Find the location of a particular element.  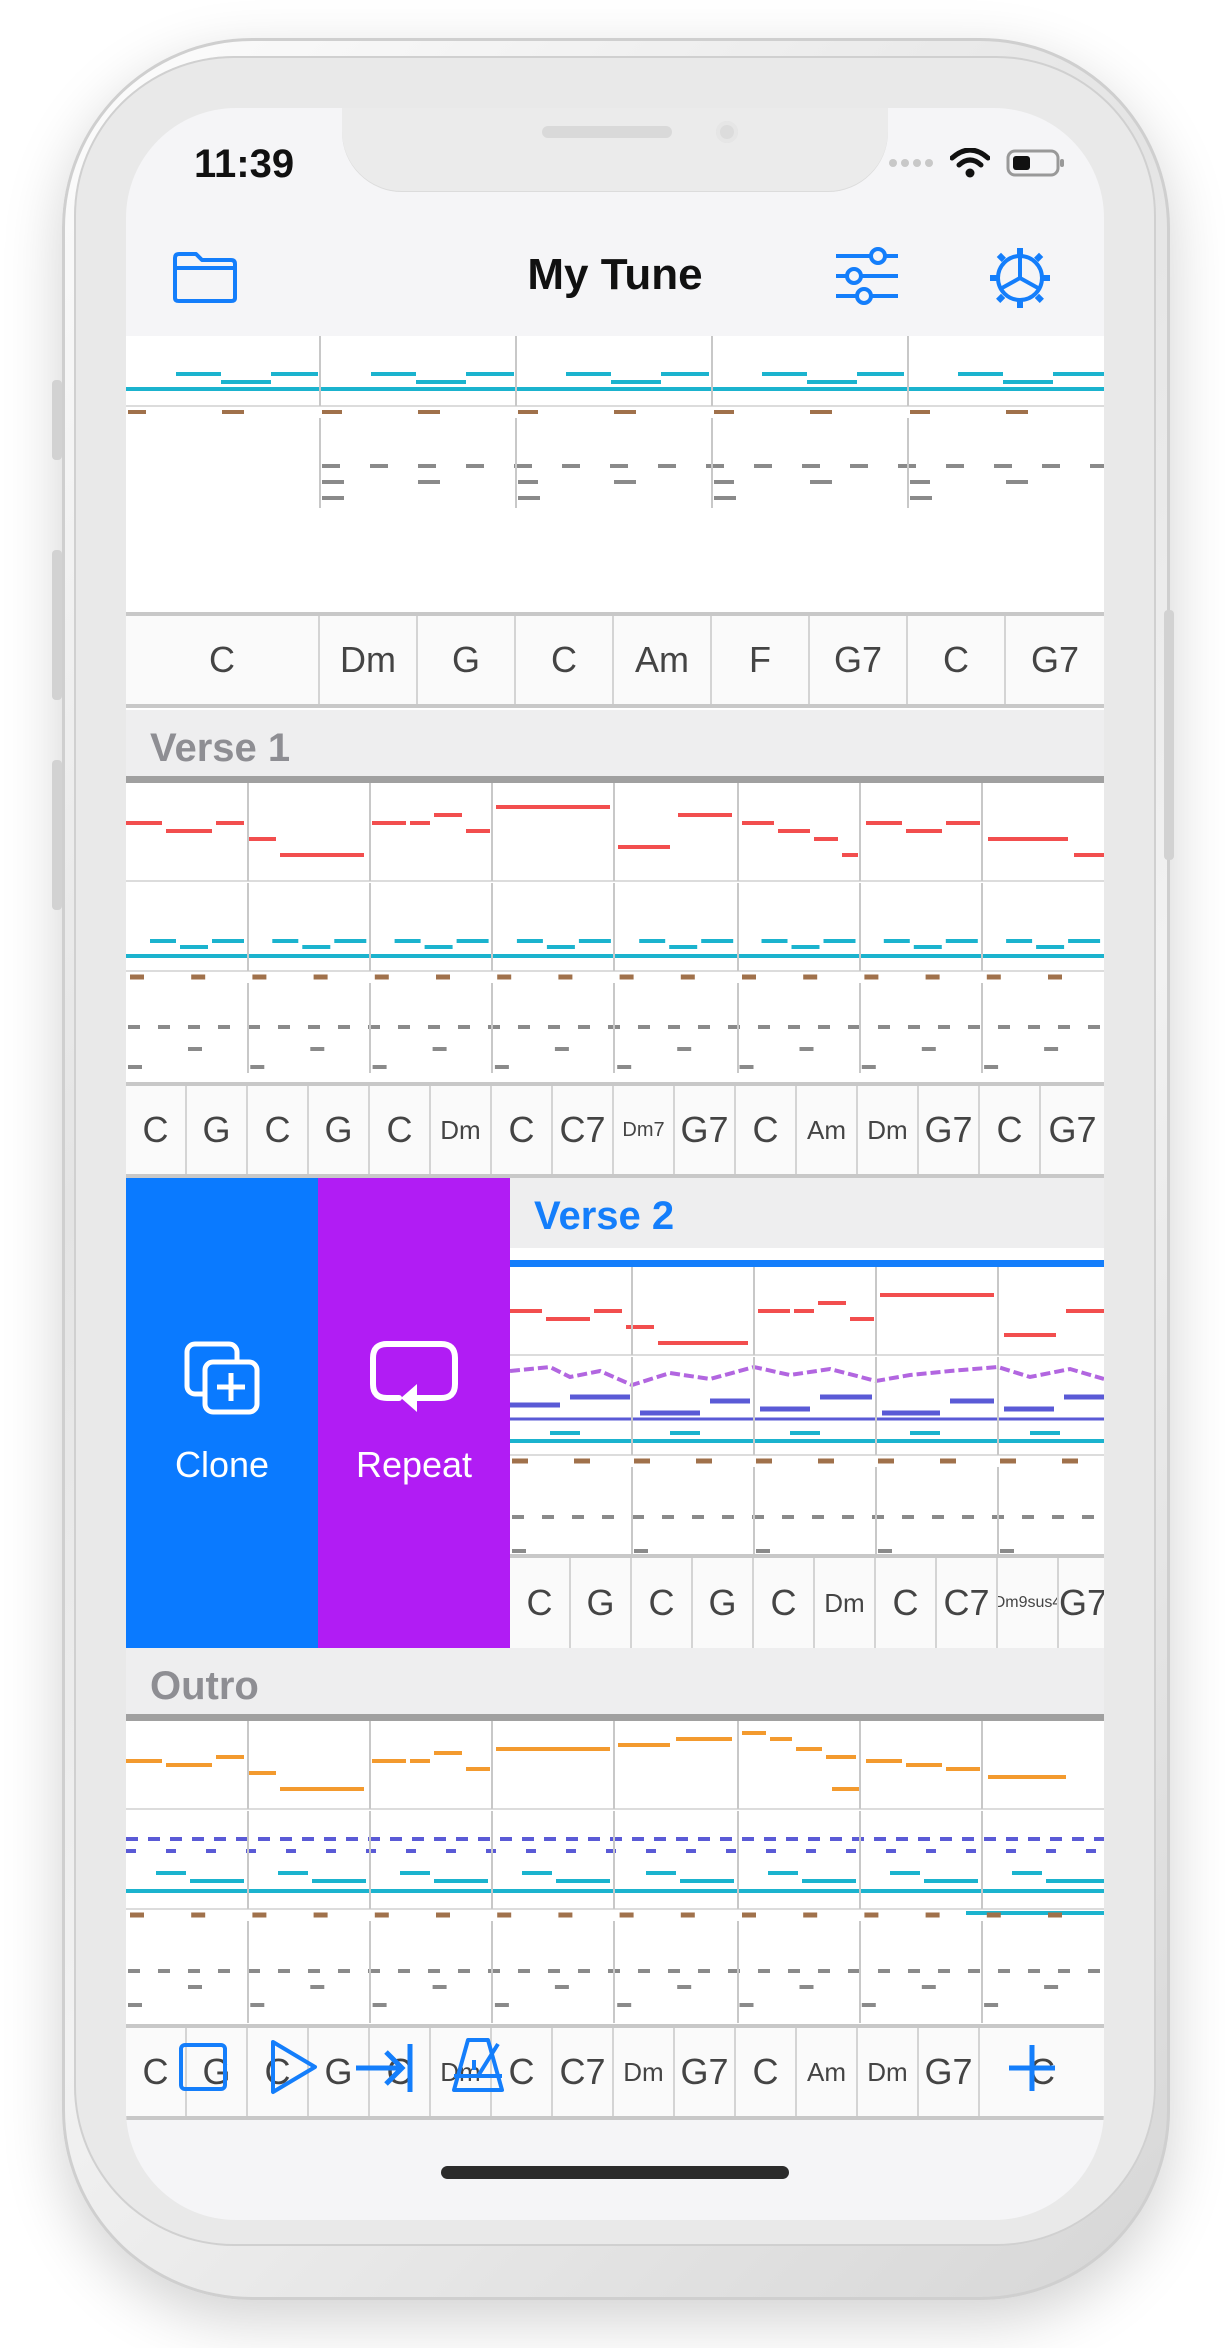

notch is located at coordinates (615, 150).